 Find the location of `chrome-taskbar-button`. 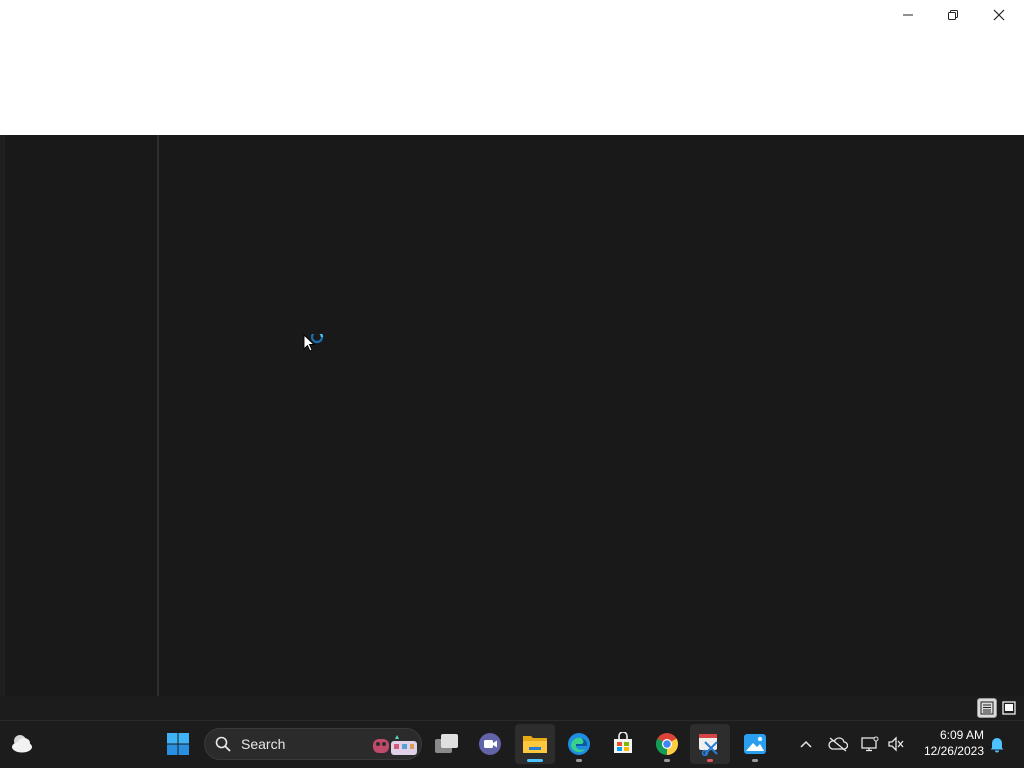

chrome-taskbar-button is located at coordinates (667, 744).